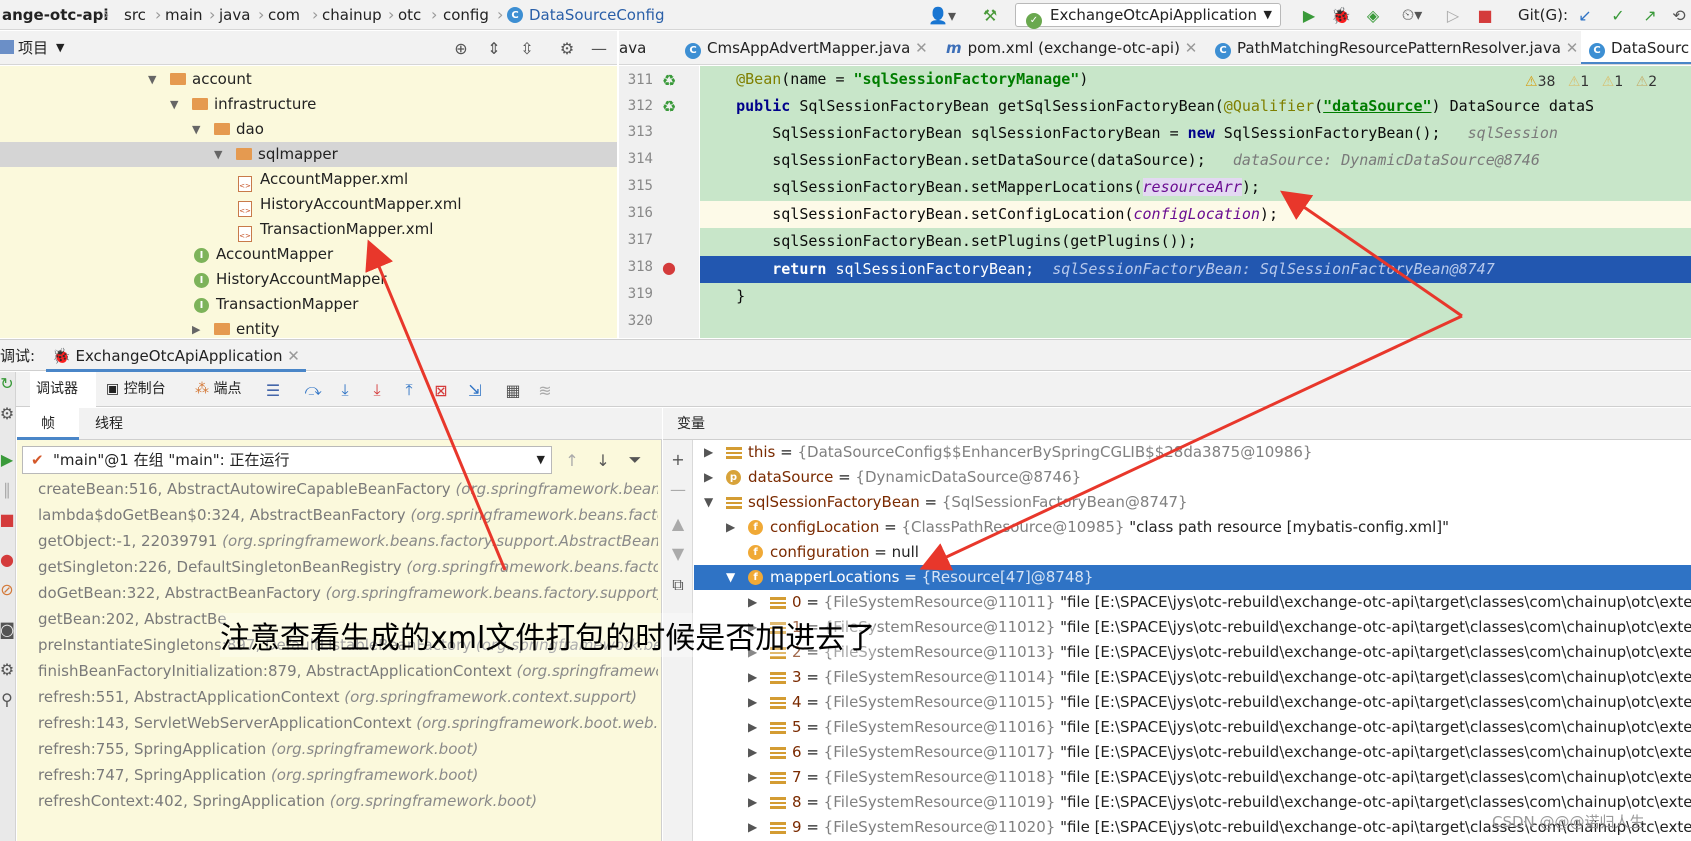 This screenshot has height=841, width=1691. What do you see at coordinates (1371, 254) in the screenshot?
I see `arrow-to-resourcearr` at bounding box center [1371, 254].